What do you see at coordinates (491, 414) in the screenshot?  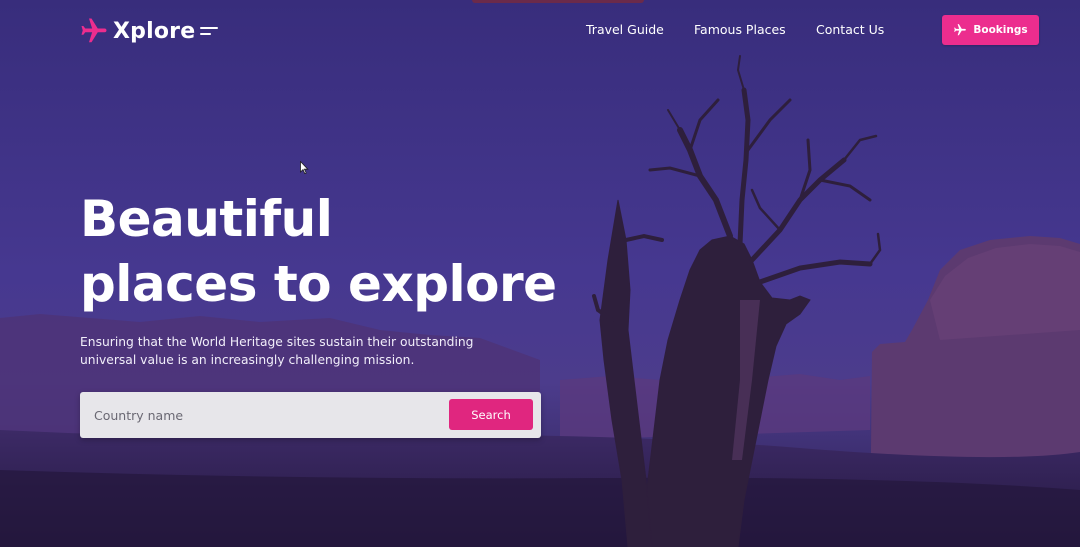 I see `search-button: Search` at bounding box center [491, 414].